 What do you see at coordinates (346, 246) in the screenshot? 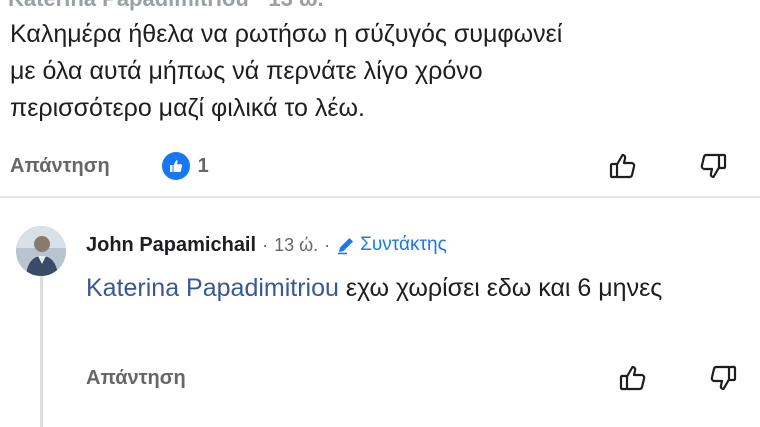
I see `pencil-icon` at bounding box center [346, 246].